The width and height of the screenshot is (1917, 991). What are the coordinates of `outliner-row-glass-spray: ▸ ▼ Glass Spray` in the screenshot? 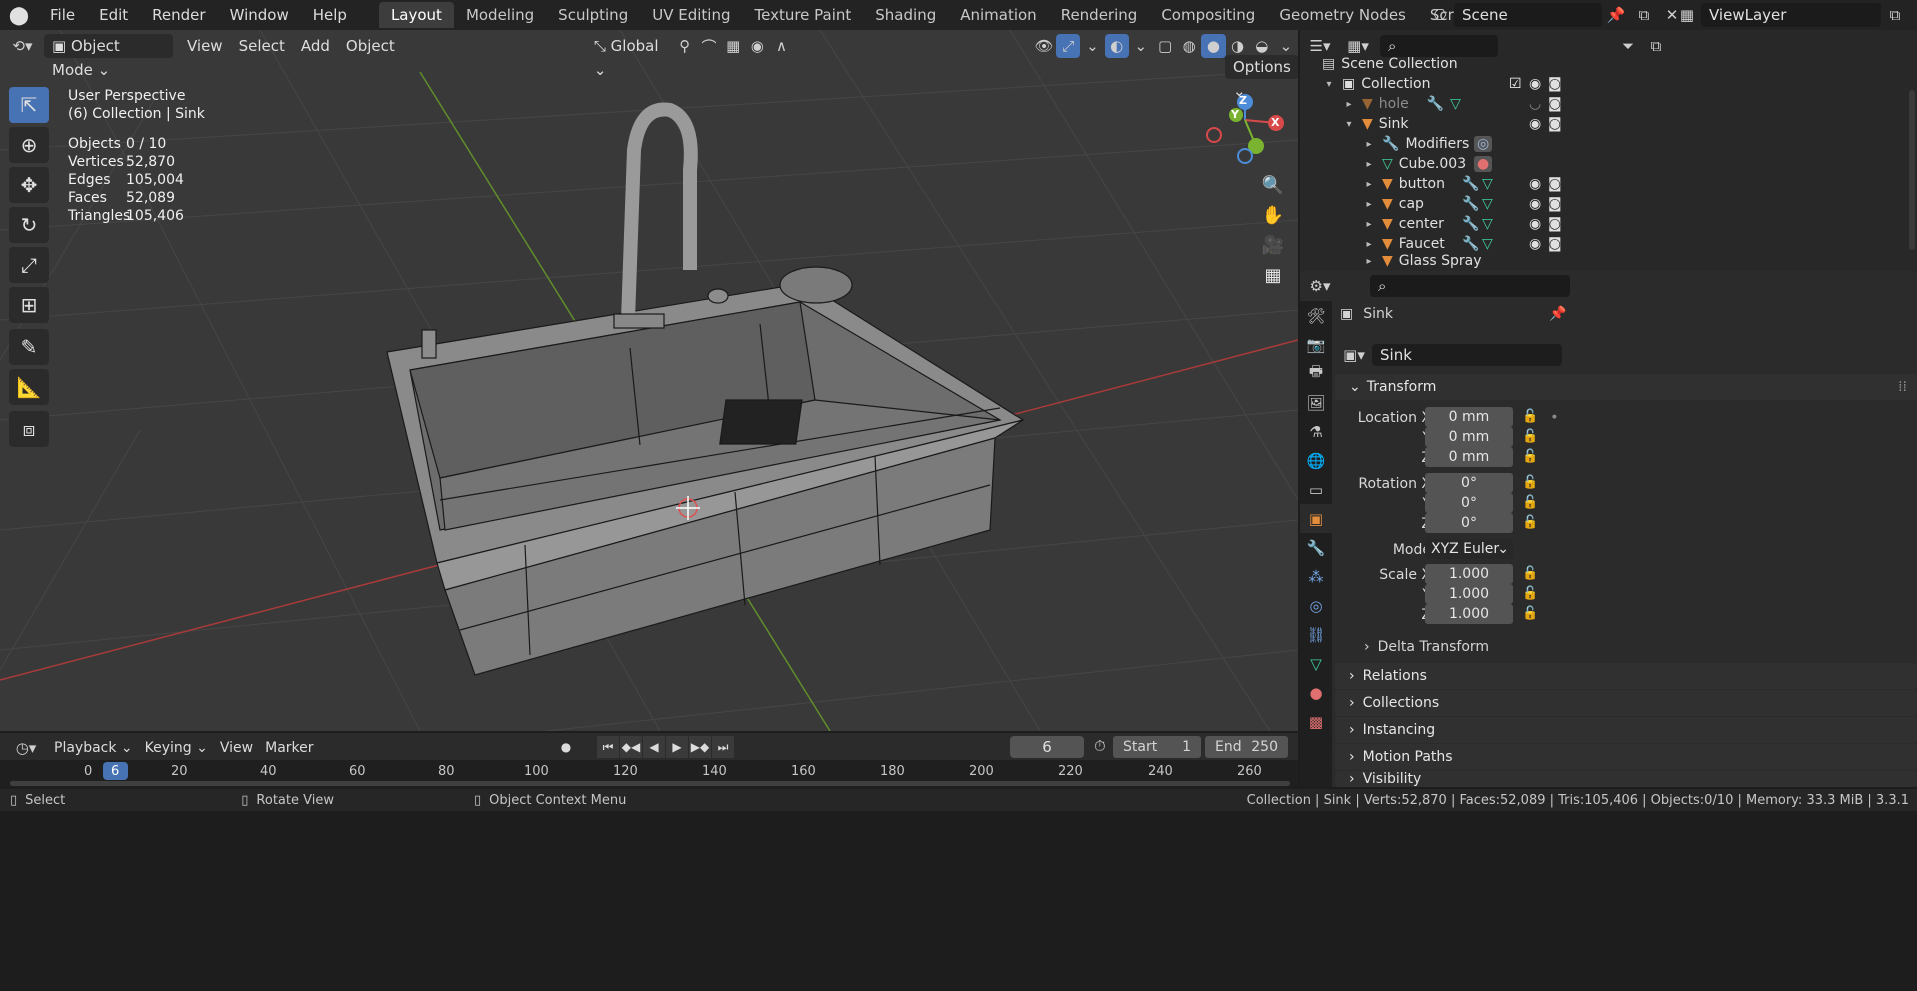 It's located at (1639, 261).